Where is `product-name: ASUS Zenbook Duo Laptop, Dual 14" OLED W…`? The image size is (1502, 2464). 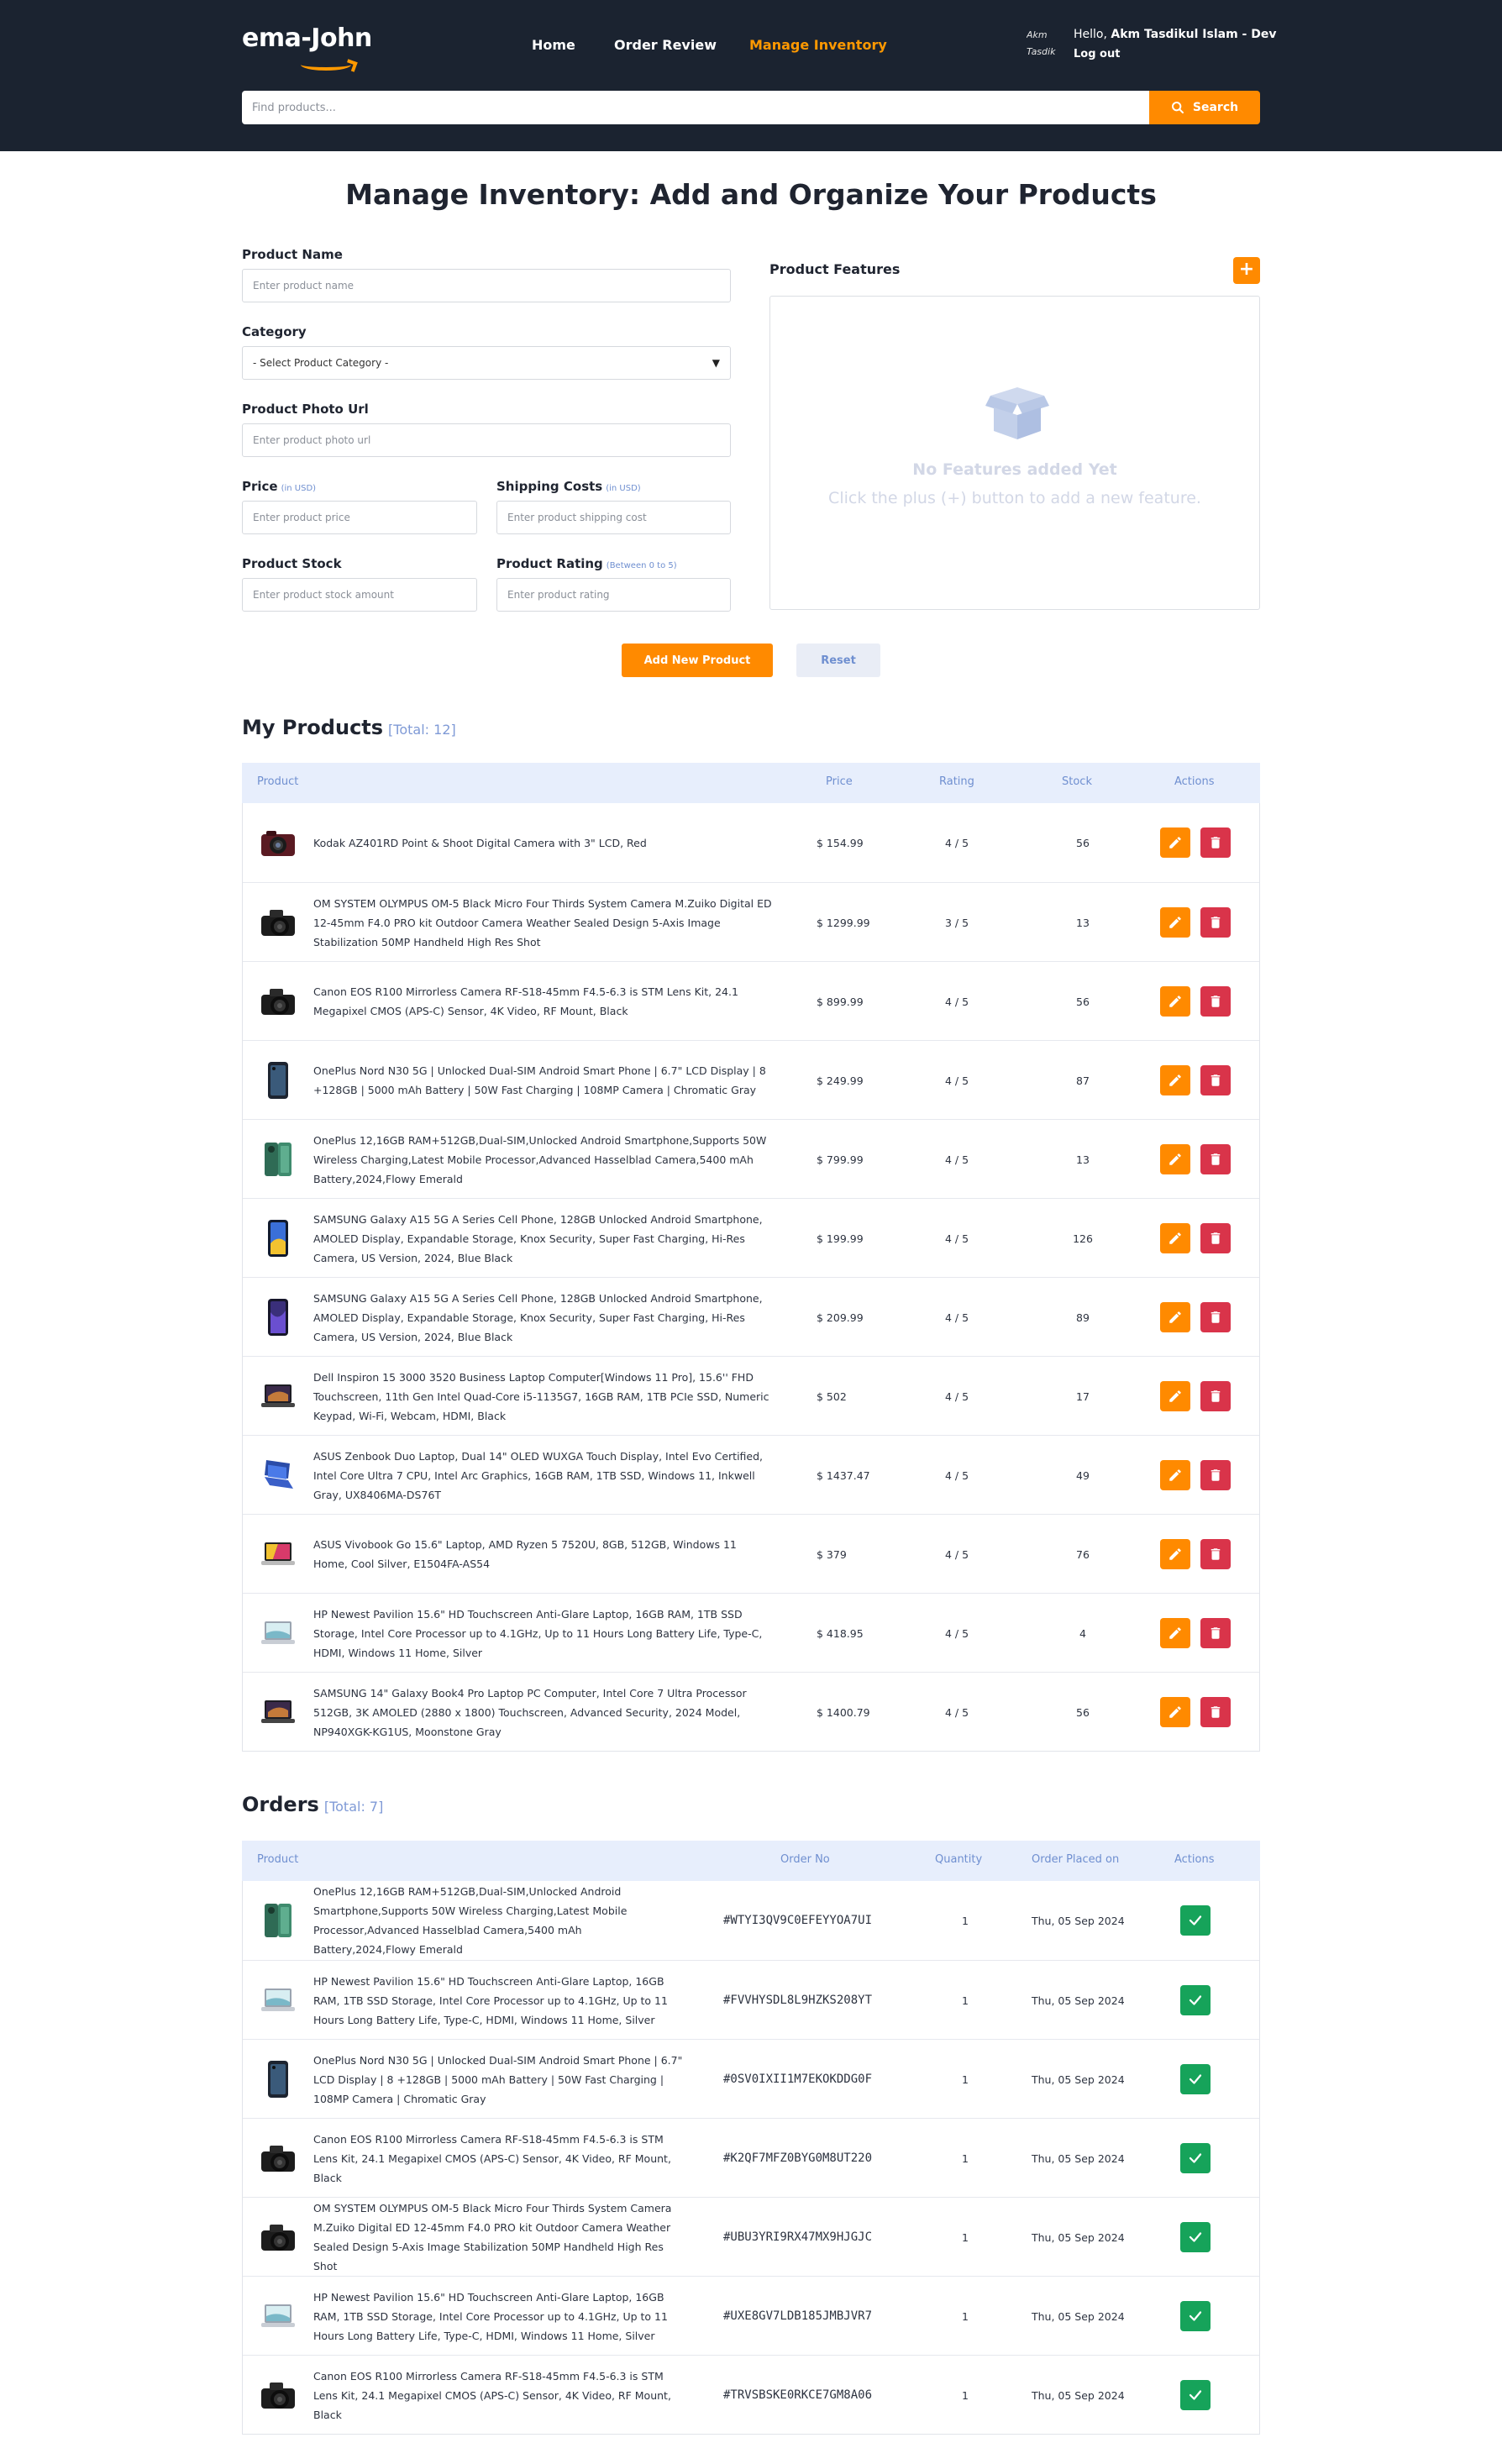
product-name: ASUS Zenbook Duo Laptop, Dual 14" OLED W… is located at coordinates (538, 1475).